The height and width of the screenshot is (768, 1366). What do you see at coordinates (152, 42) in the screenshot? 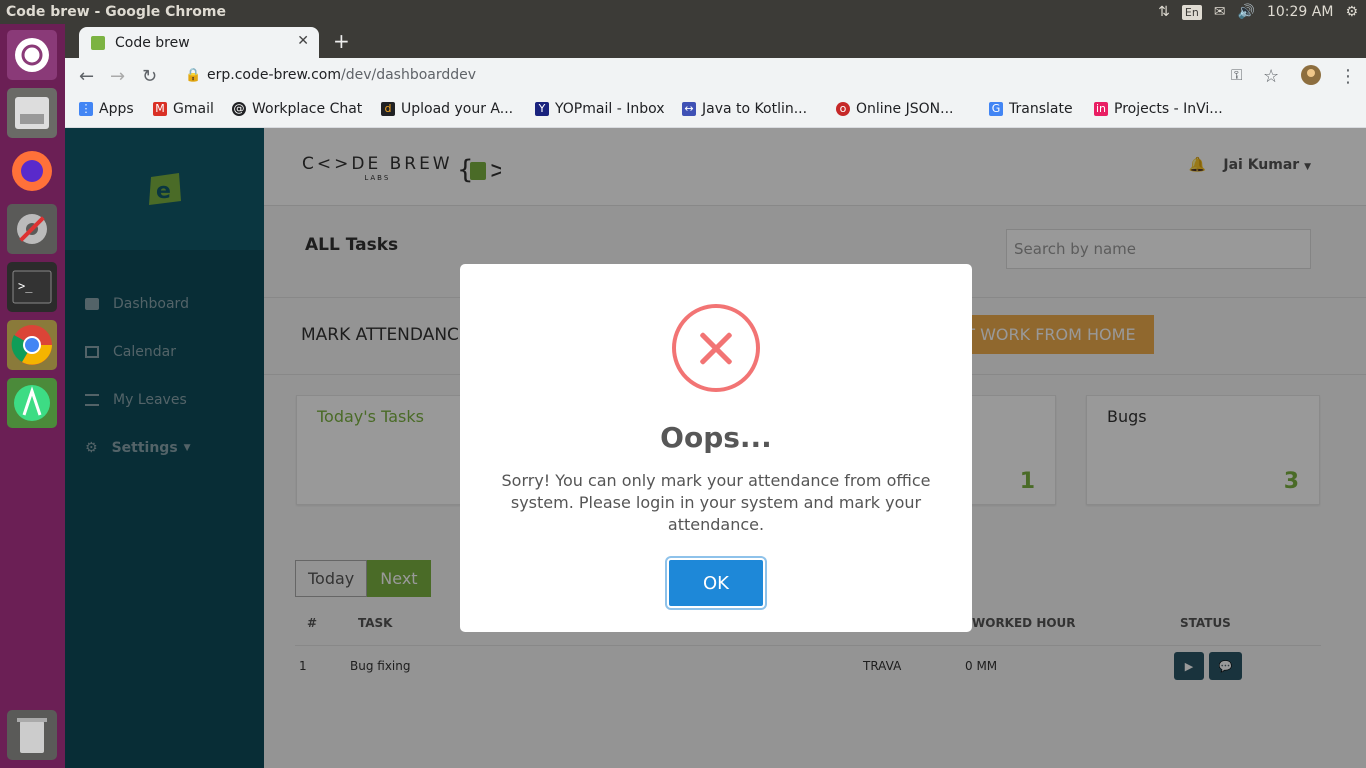
I see `tab-title: Code brew` at bounding box center [152, 42].